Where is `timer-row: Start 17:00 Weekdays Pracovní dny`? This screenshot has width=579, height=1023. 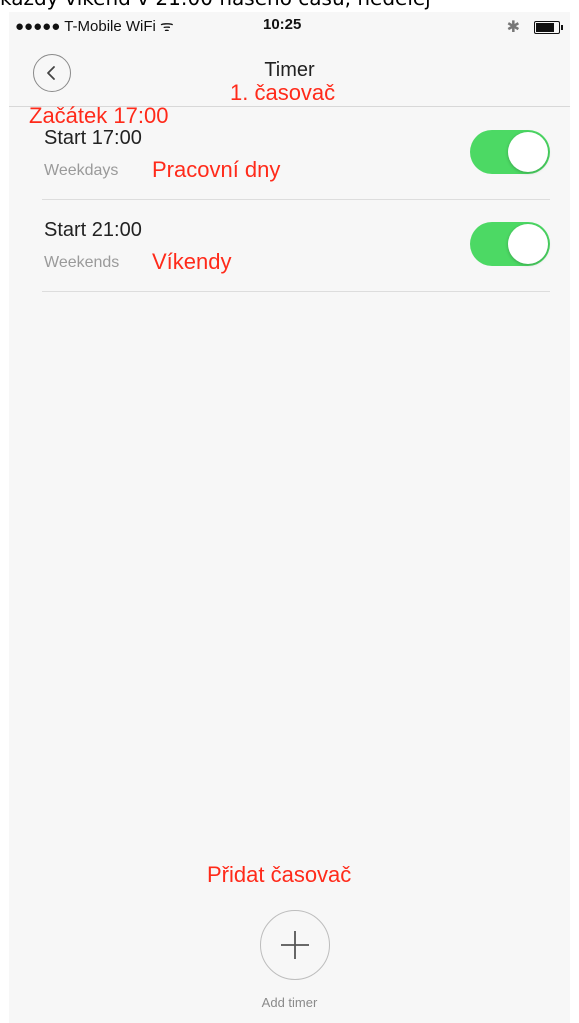 timer-row: Start 17:00 Weekdays Pracovní dny is located at coordinates (296, 153).